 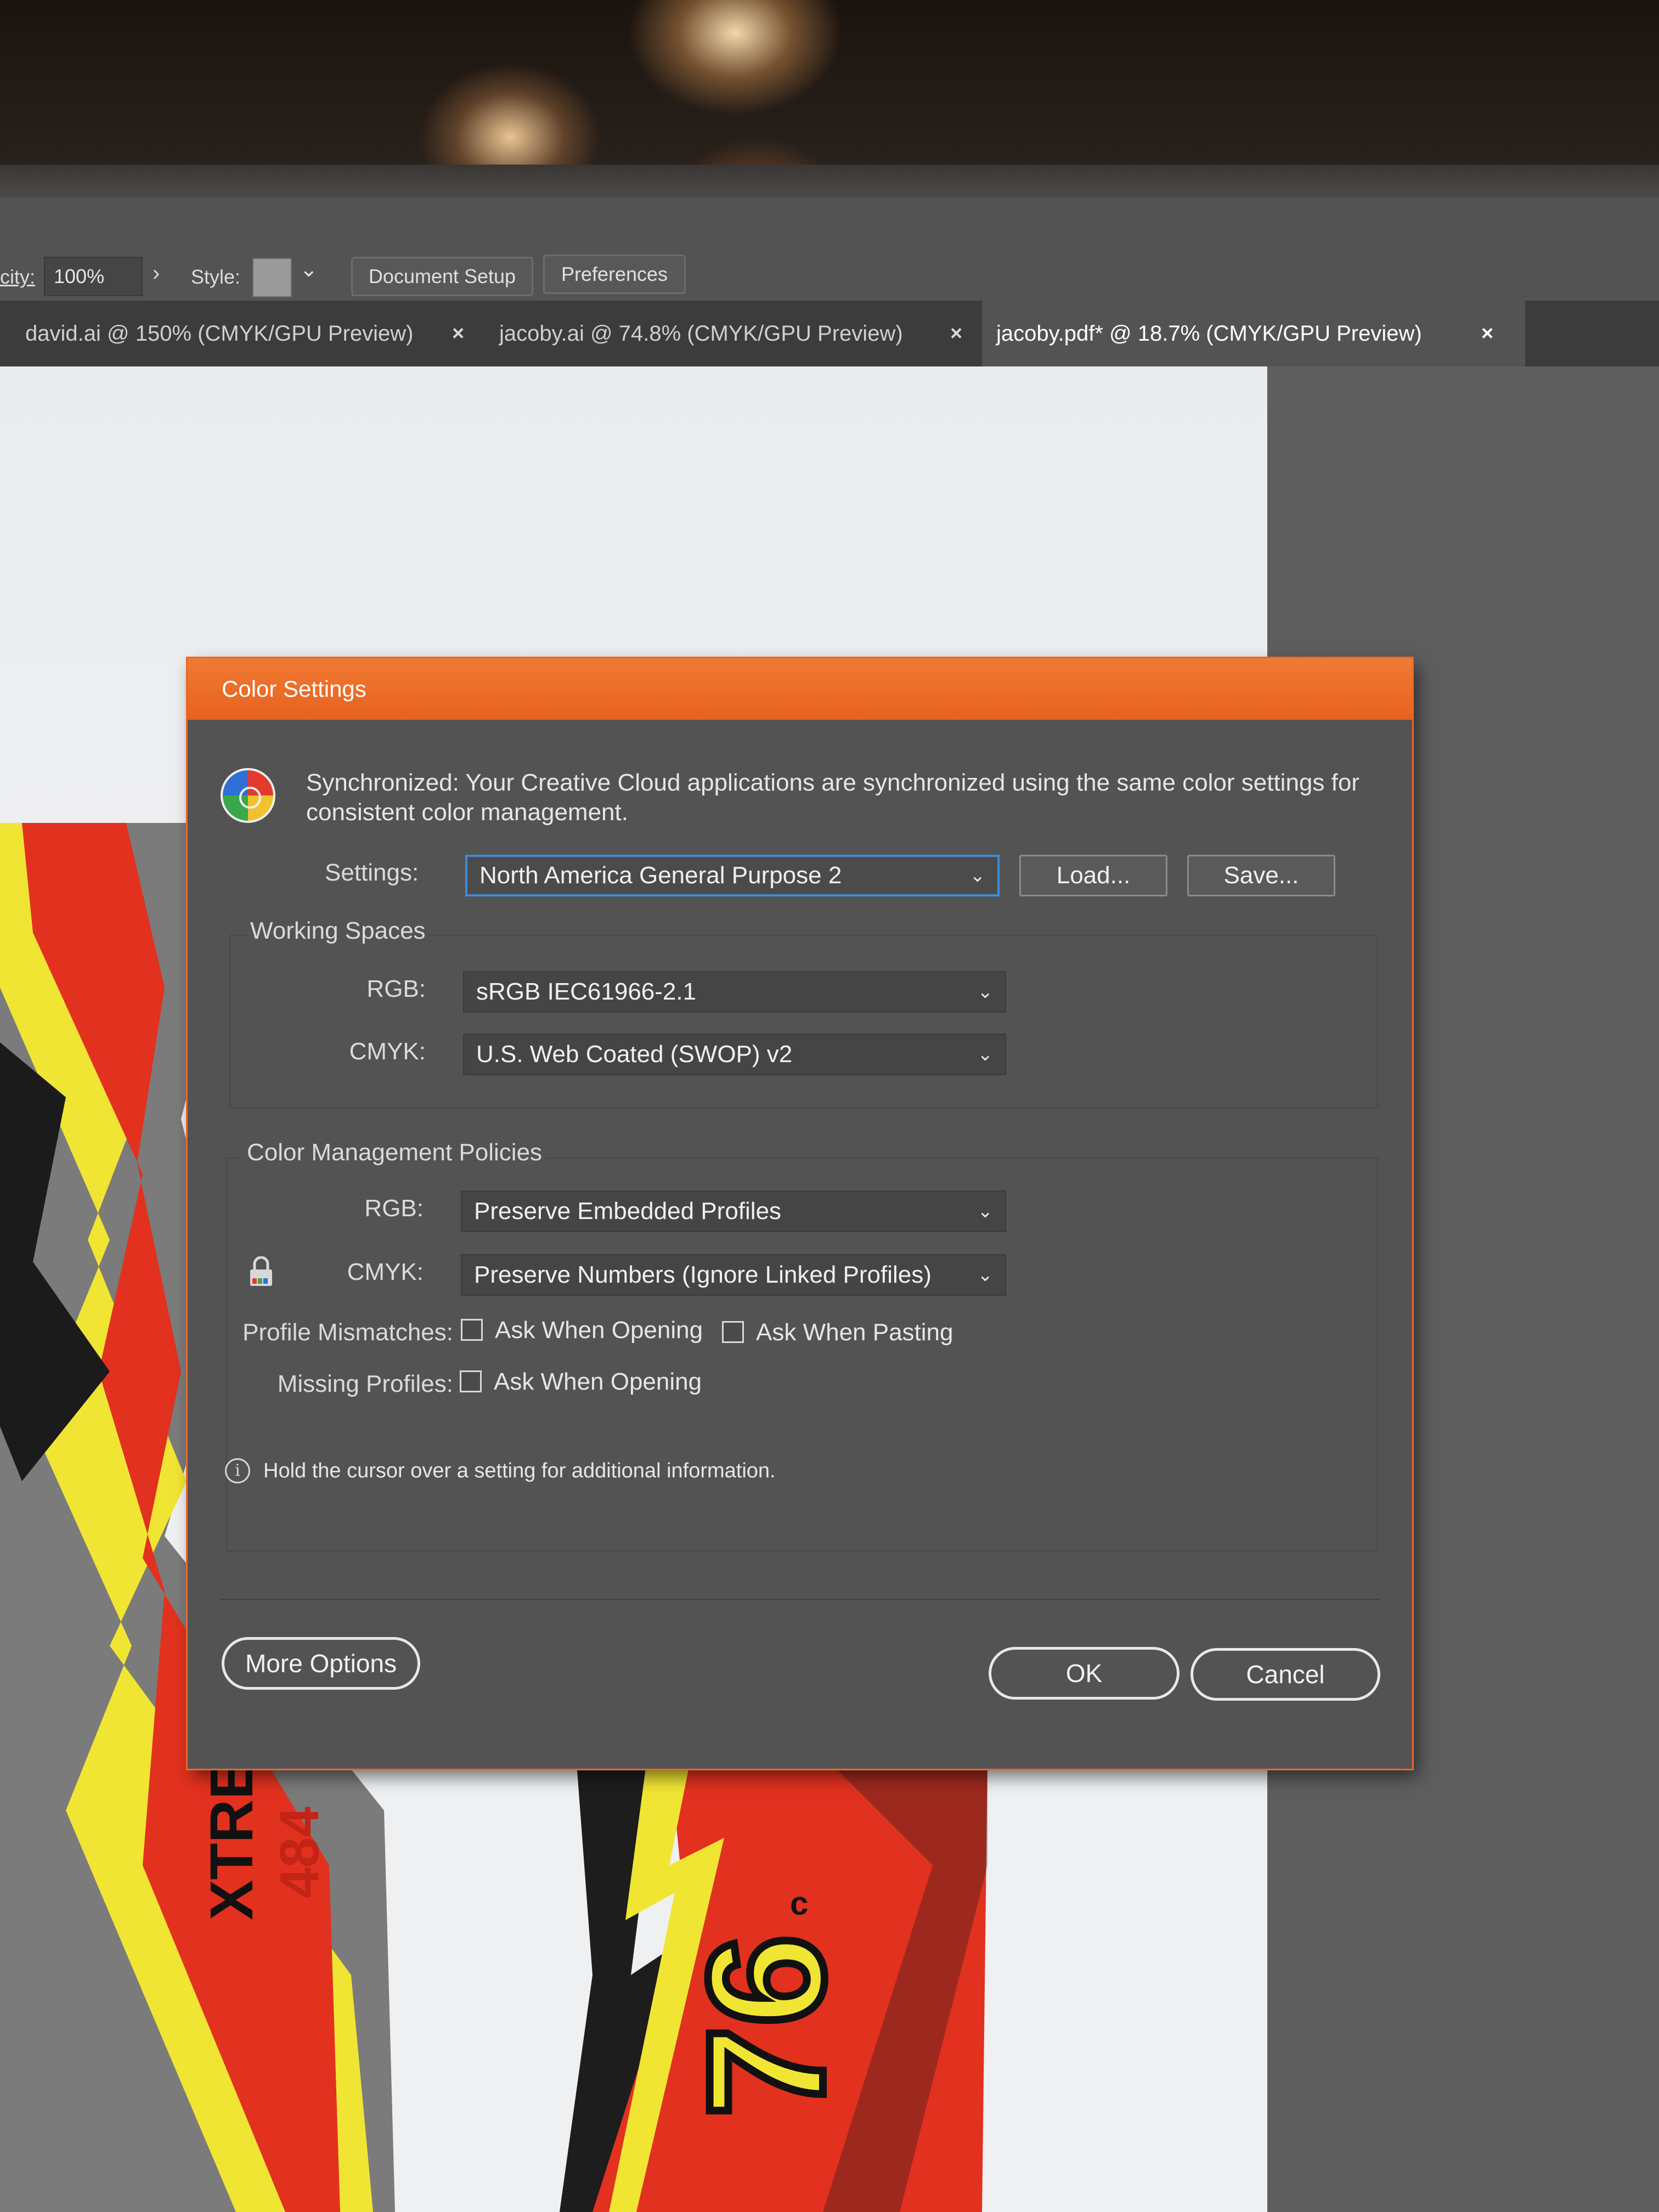 What do you see at coordinates (365, 1383) in the screenshot?
I see `missing-profiles-label: Missing Profiles:` at bounding box center [365, 1383].